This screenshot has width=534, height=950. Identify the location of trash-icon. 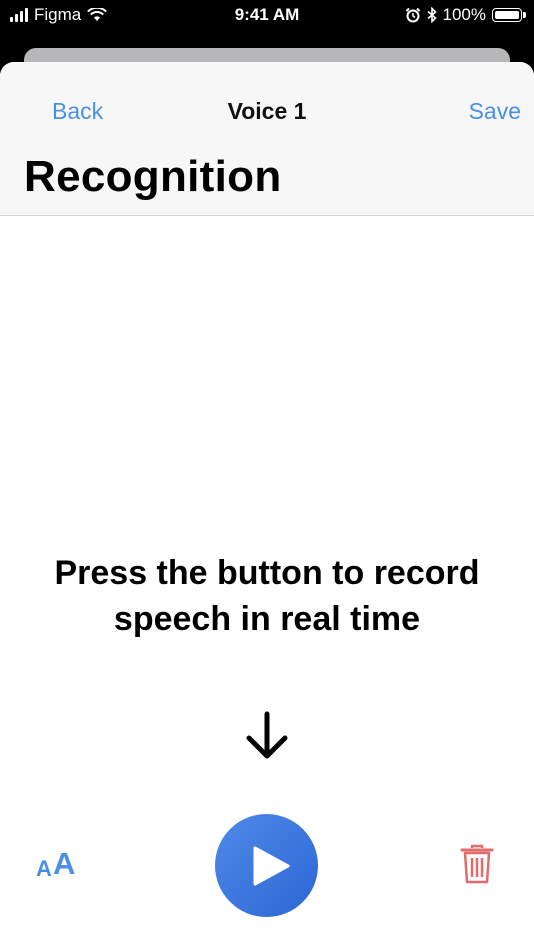
(477, 864).